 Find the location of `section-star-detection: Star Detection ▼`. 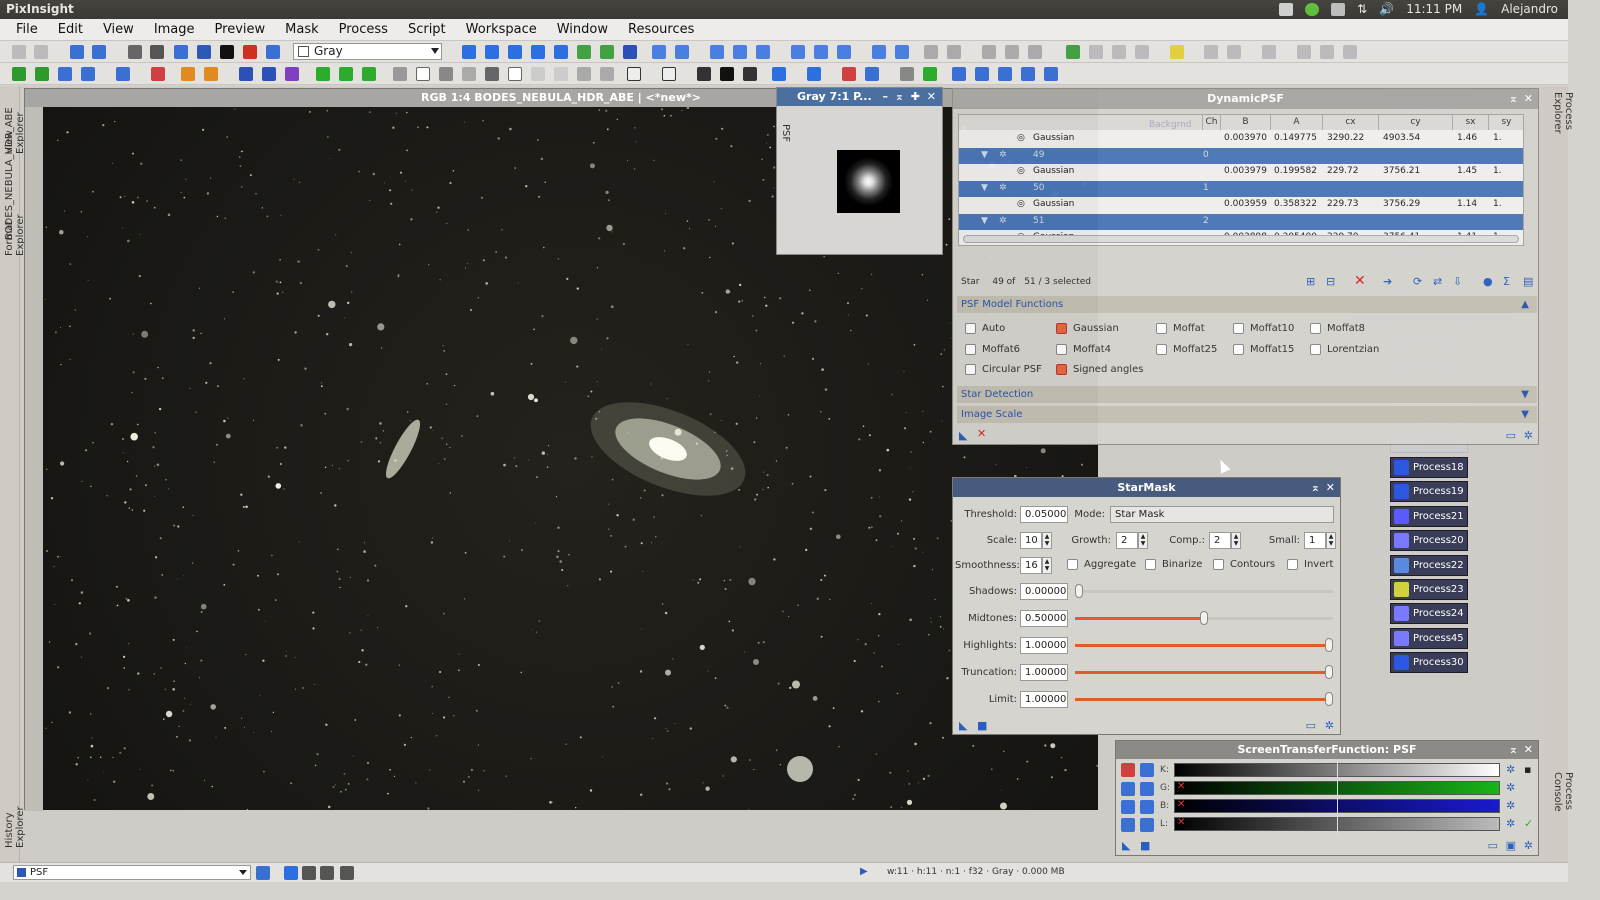

section-star-detection: Star Detection ▼ is located at coordinates (1247, 394).